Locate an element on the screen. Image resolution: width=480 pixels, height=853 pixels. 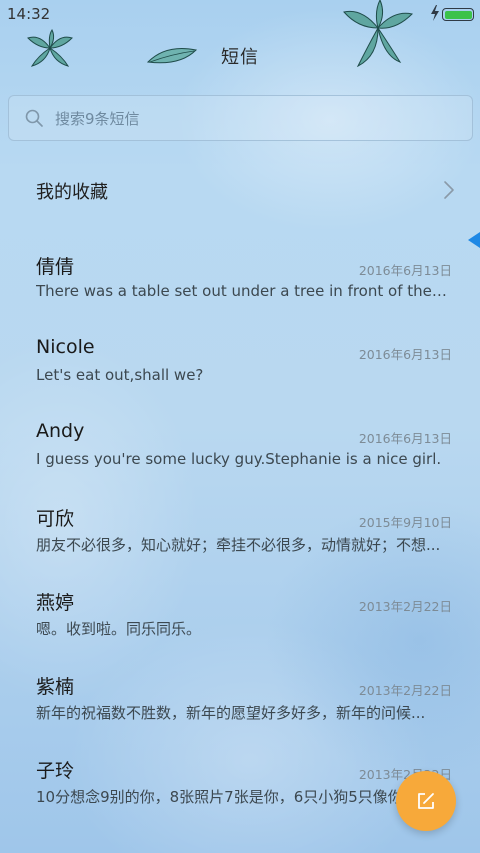
chevron-right-icon is located at coordinates (449, 190).